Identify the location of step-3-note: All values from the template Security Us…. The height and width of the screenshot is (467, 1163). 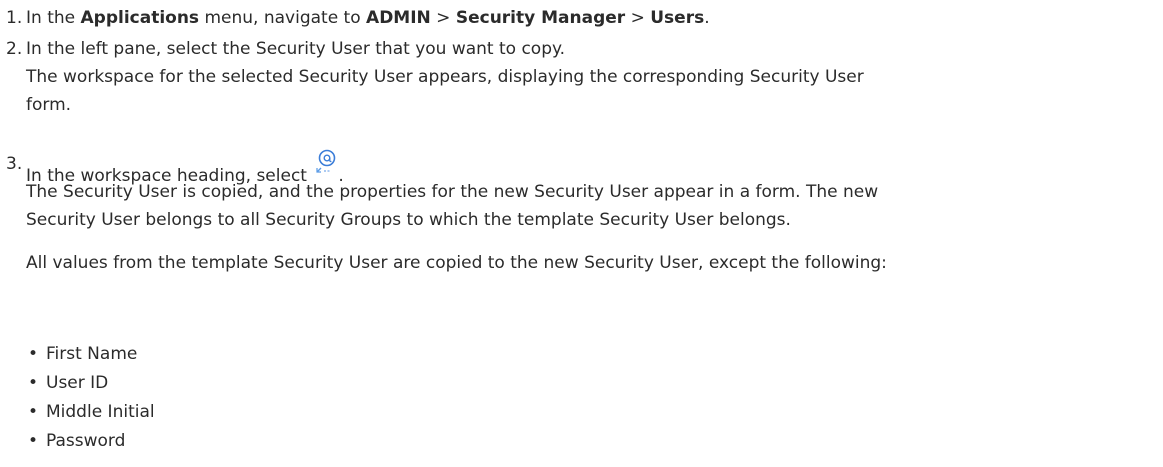
(456, 263).